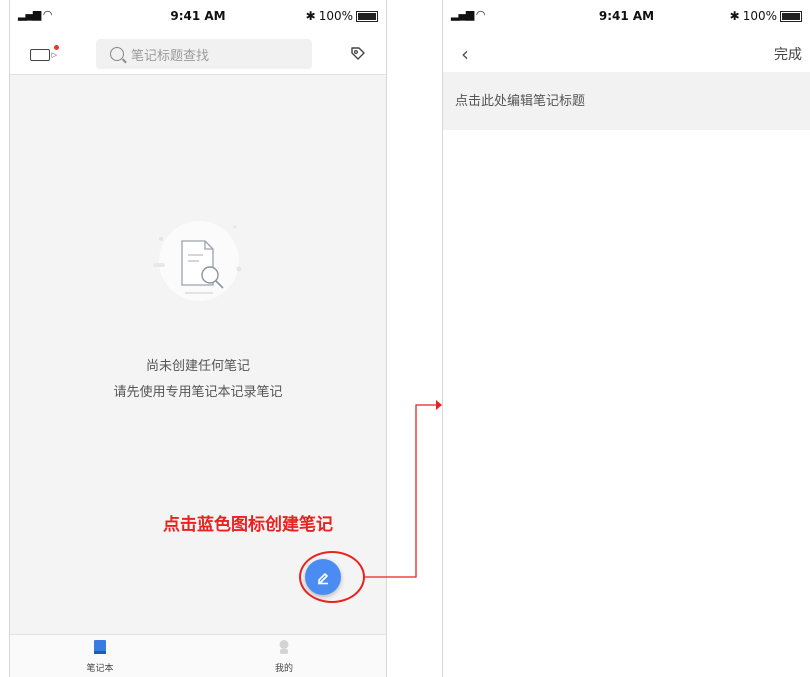 The width and height of the screenshot is (810, 677). I want to click on editor-nav-bar: ‹ 完成, so click(626, 54).